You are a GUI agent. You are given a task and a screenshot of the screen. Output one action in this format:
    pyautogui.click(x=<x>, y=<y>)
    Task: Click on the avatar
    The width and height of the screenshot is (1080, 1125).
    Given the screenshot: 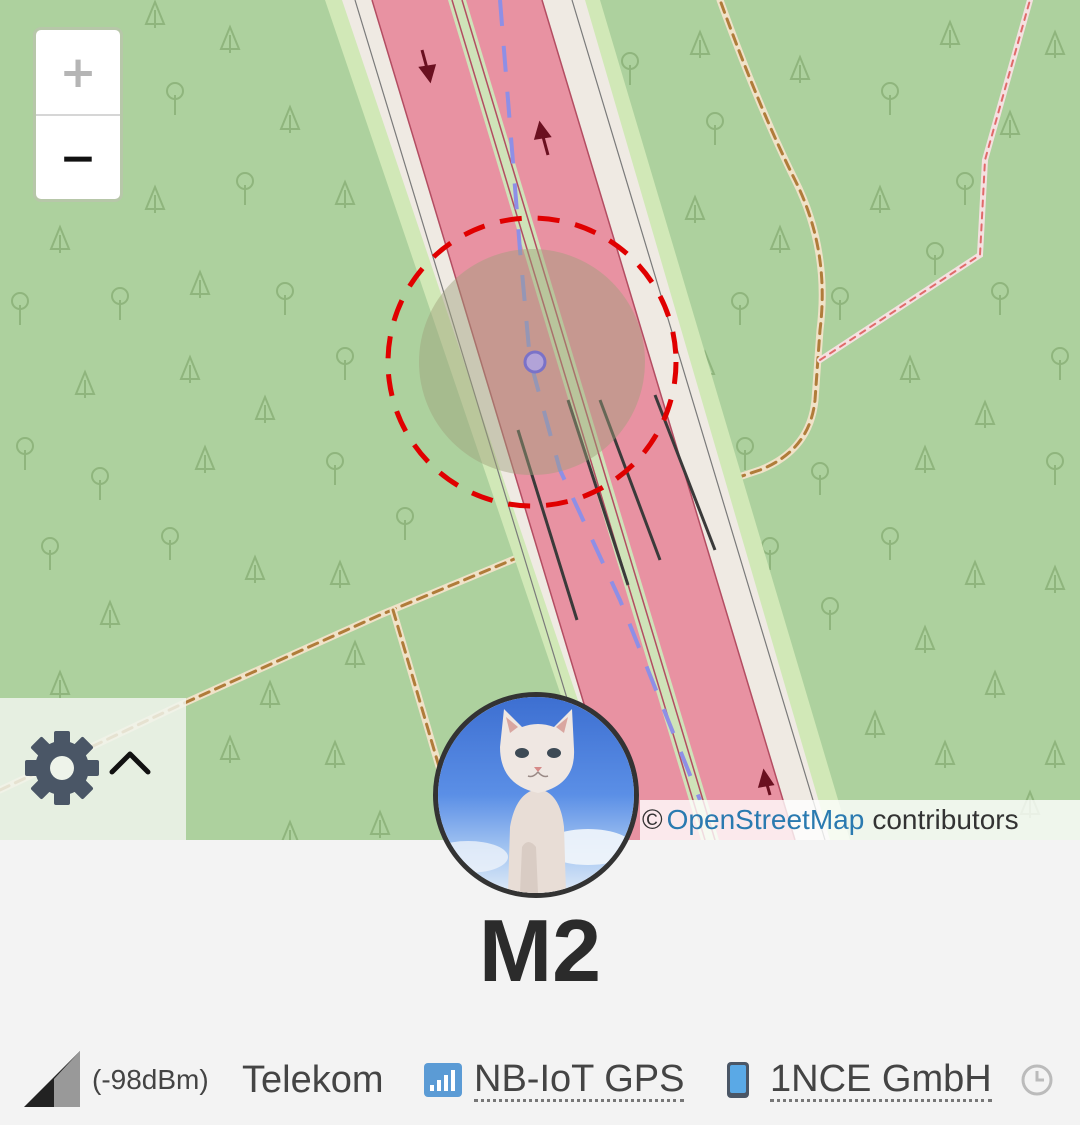 What is the action you would take?
    pyautogui.click(x=536, y=795)
    